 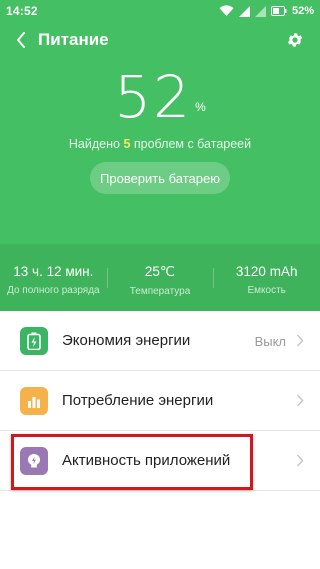 What do you see at coordinates (34, 401) in the screenshot?
I see `bar-chart-icon` at bounding box center [34, 401].